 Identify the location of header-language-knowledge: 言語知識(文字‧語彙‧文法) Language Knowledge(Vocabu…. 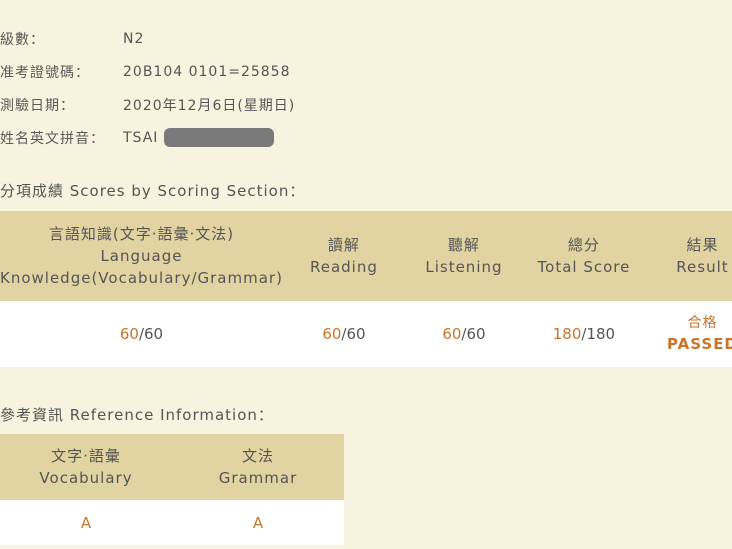
(141, 256).